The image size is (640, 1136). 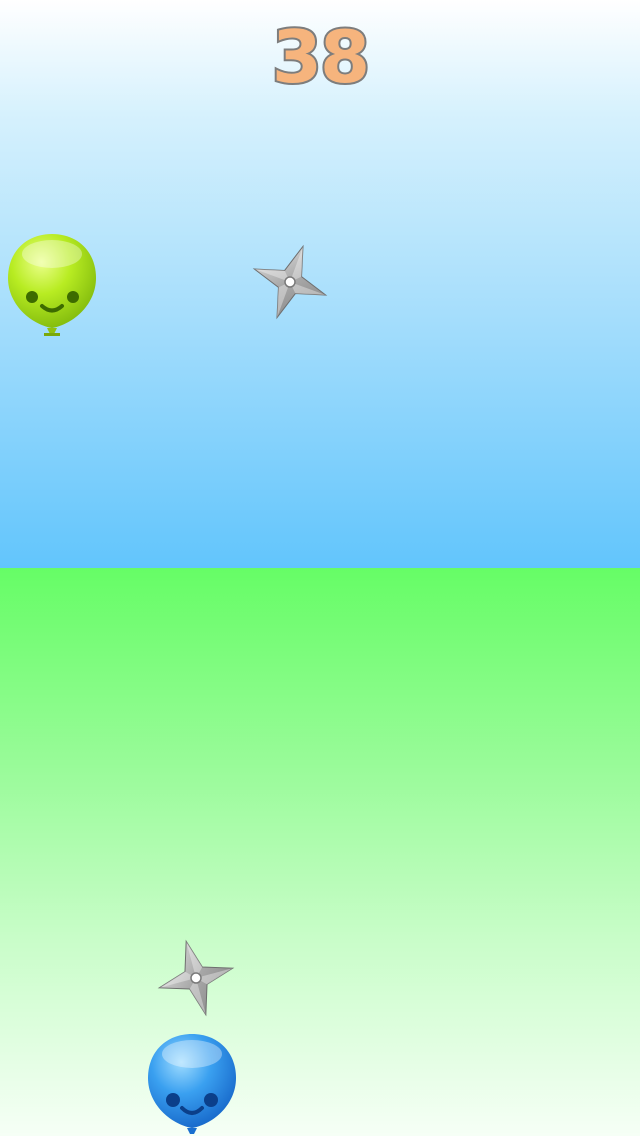 I want to click on blue-balloon-icon, so click(x=192, y=1083).